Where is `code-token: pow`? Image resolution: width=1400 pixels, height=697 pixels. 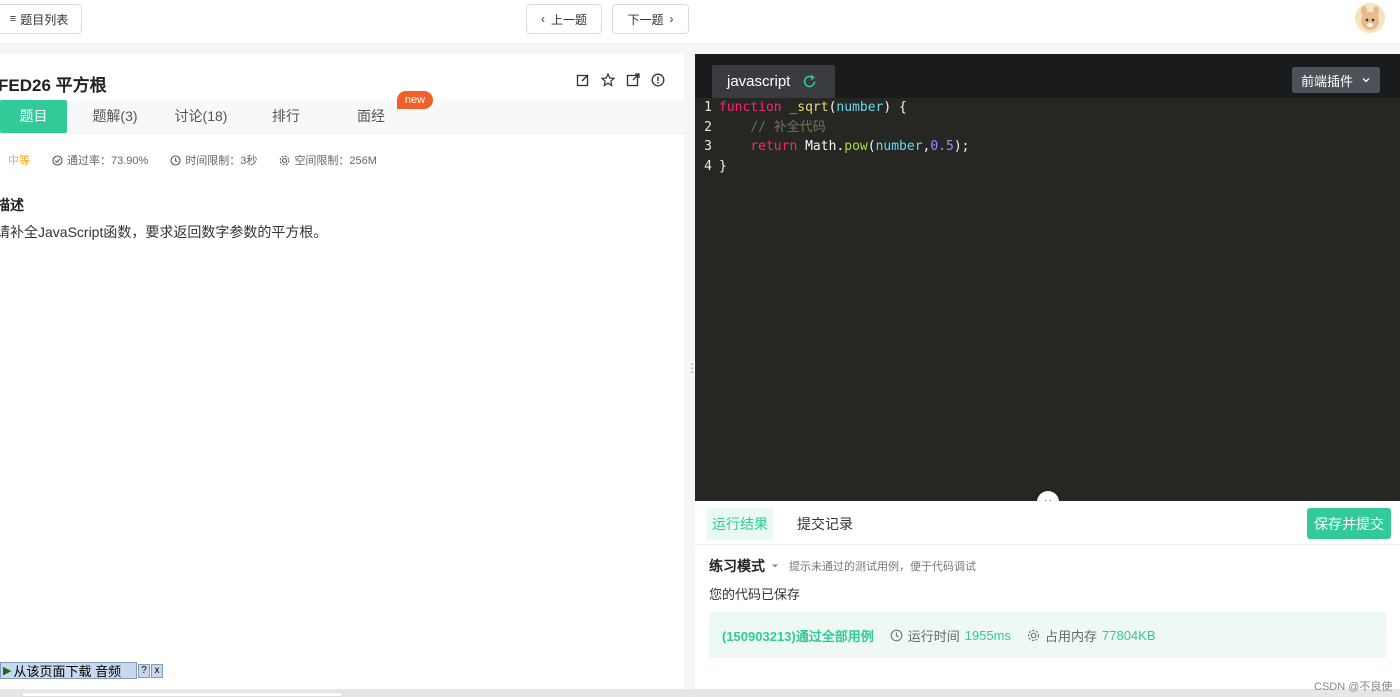
code-token: pow is located at coordinates (856, 146).